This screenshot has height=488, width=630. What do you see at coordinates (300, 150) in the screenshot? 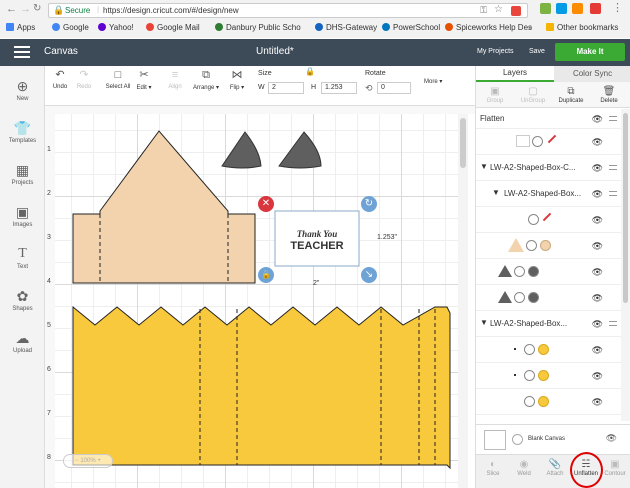
I see `triangle-shape-right` at bounding box center [300, 150].